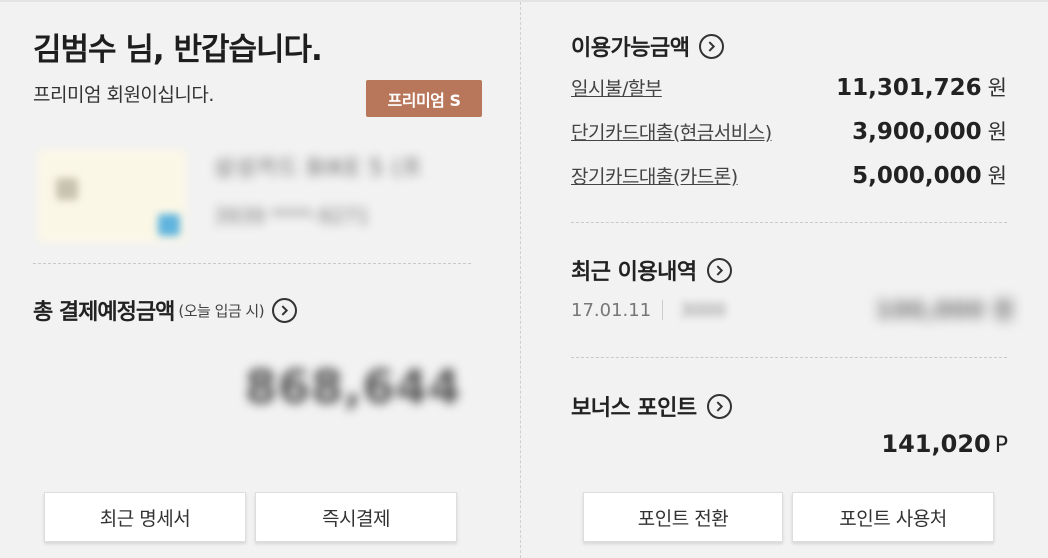 Image resolution: width=1048 pixels, height=558 pixels. Describe the element at coordinates (520, 280) in the screenshot. I see `panel-divider` at that location.